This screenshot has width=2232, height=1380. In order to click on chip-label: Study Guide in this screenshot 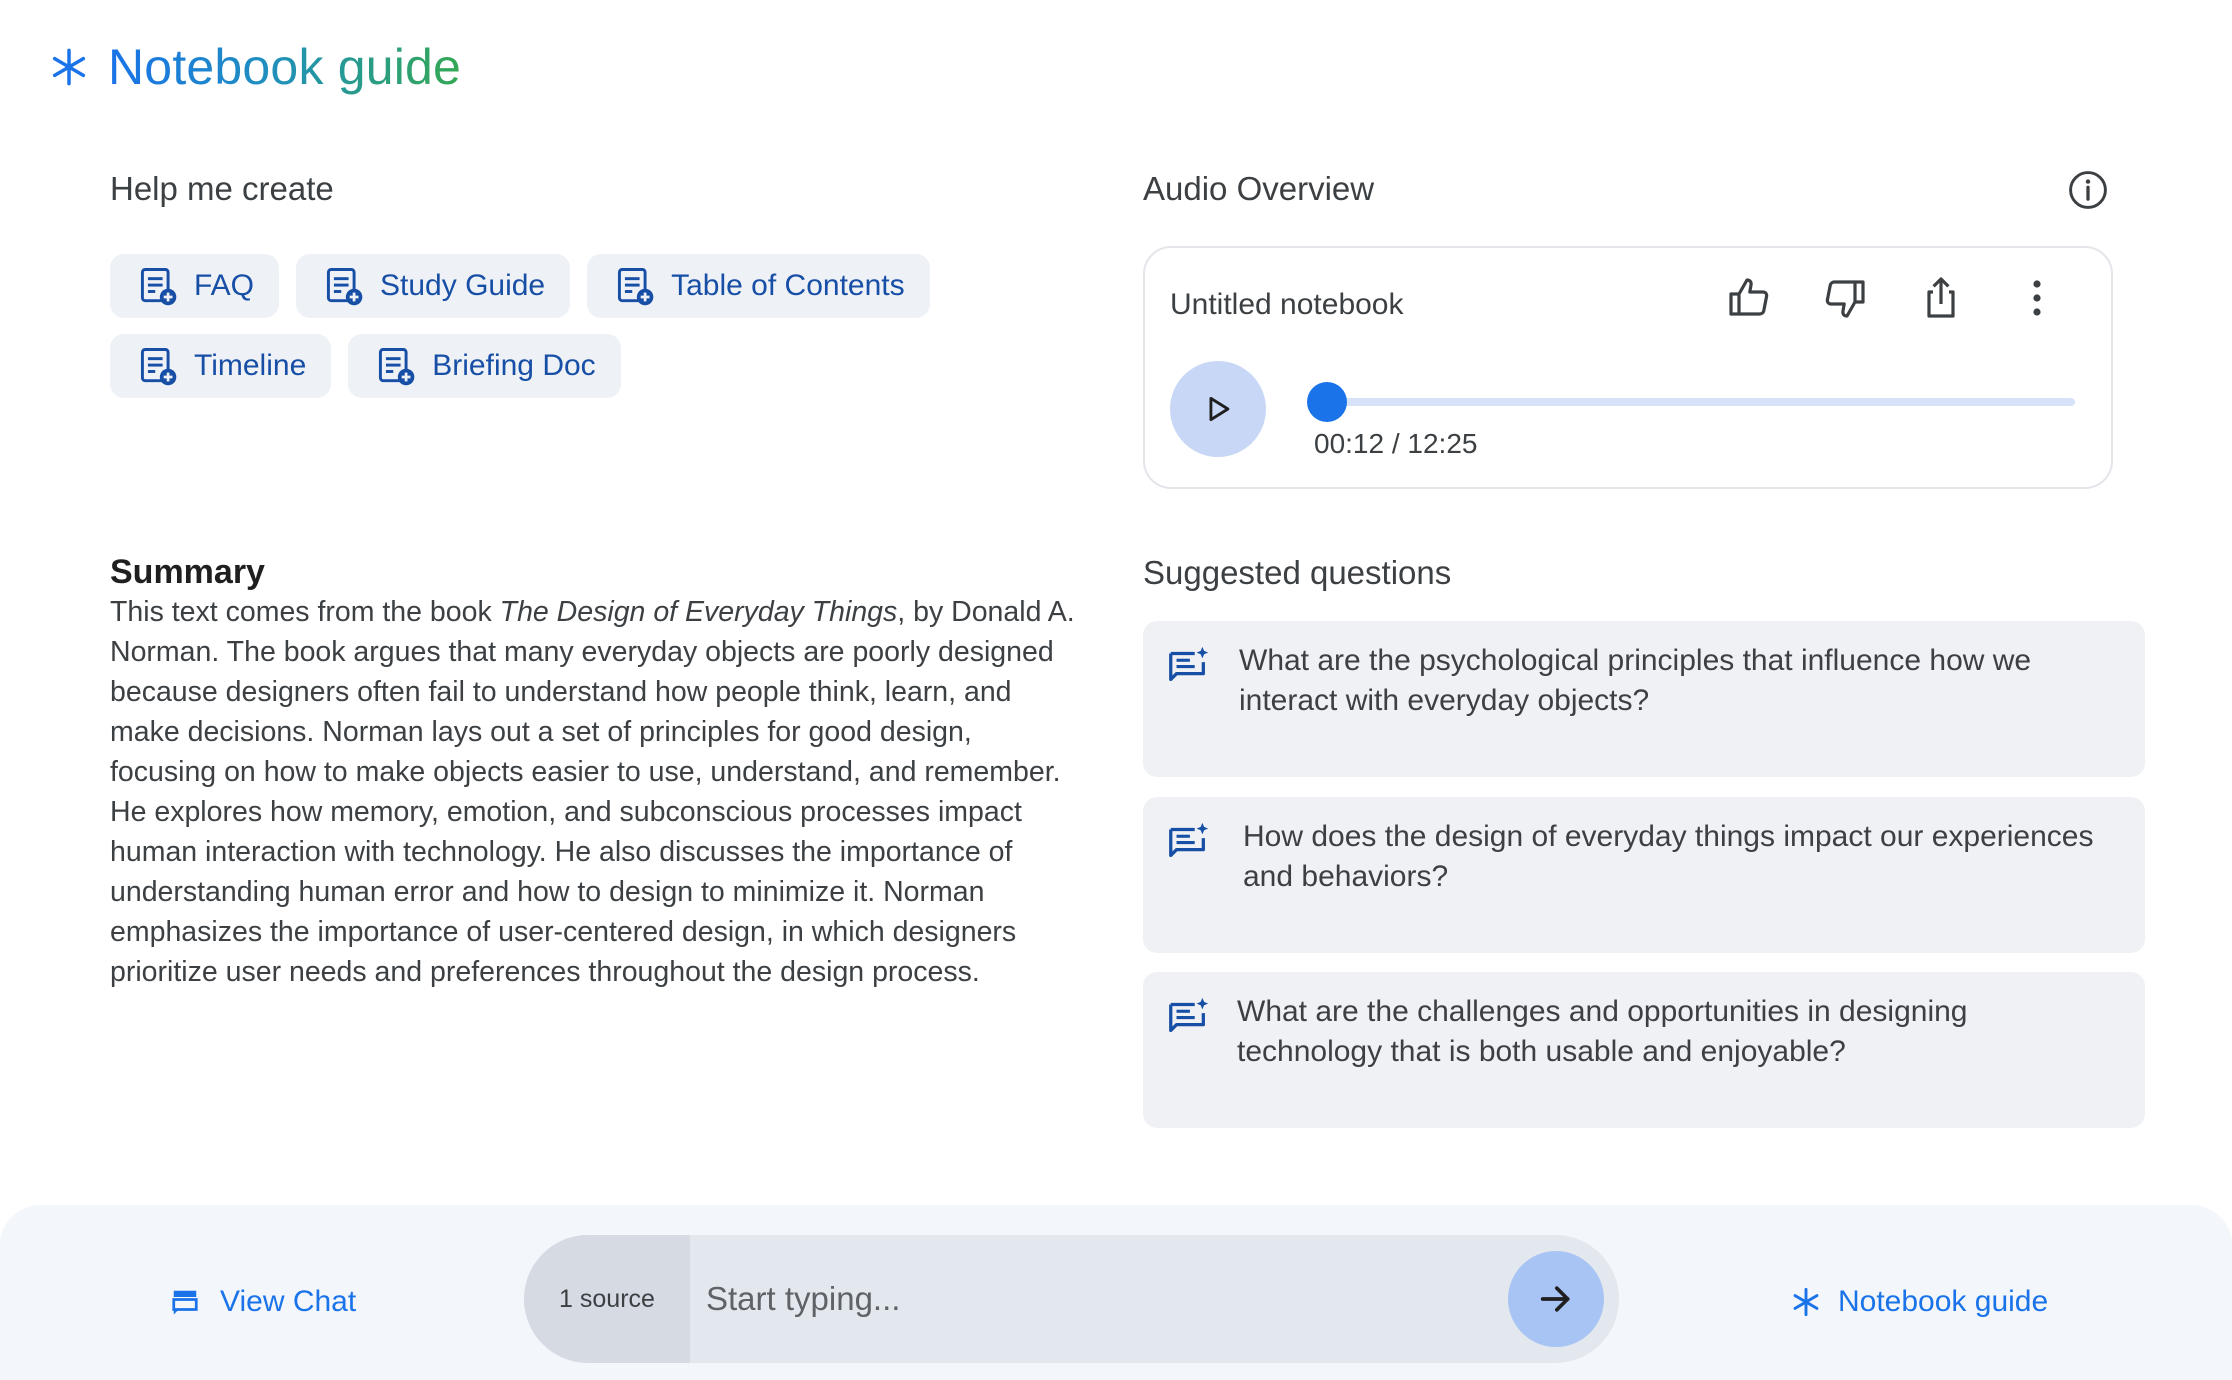, I will do `click(463, 285)`.